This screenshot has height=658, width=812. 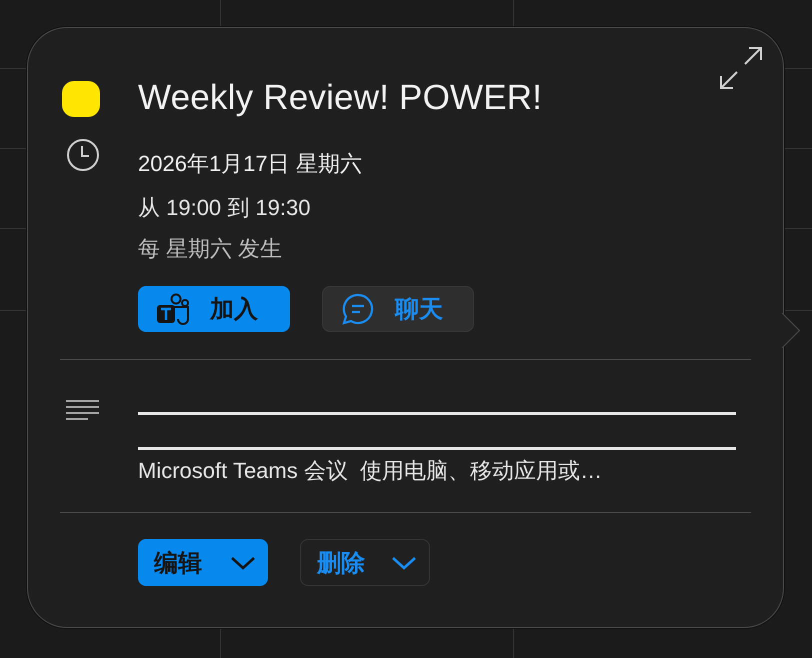 I want to click on event-time: 从 19:00 到 19:30, so click(x=225, y=208).